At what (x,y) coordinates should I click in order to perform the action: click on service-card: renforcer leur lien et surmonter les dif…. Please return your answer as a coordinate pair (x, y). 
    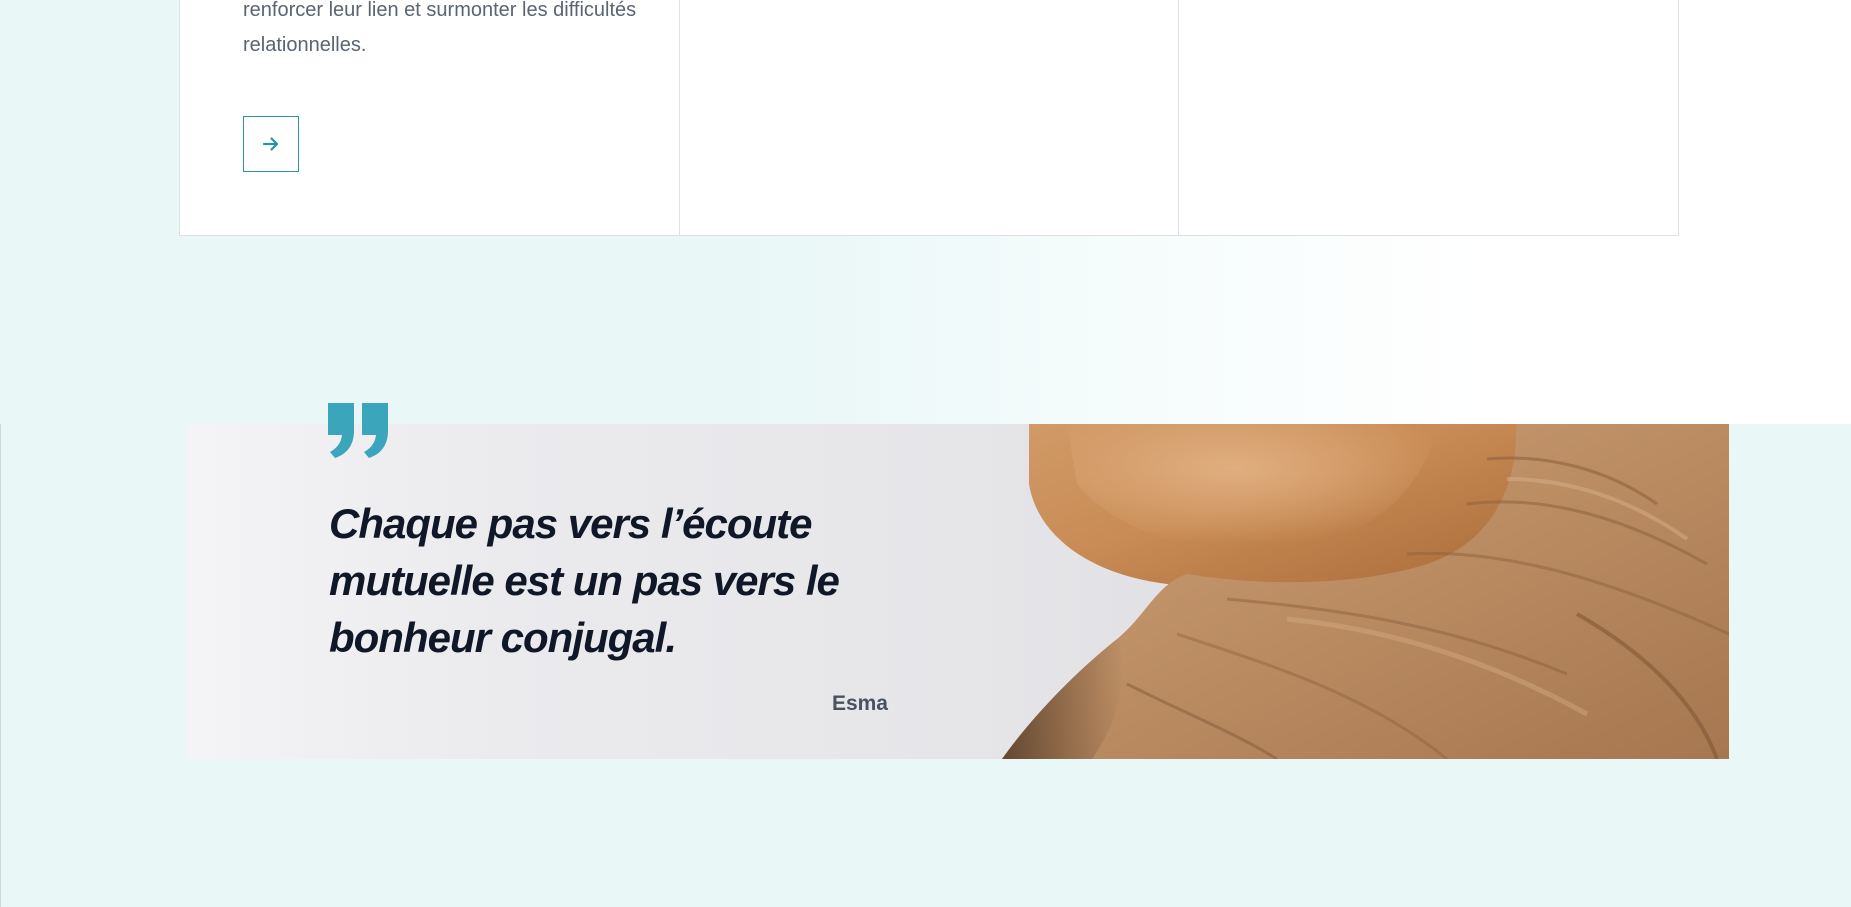
    Looking at the image, I should click on (430, 117).